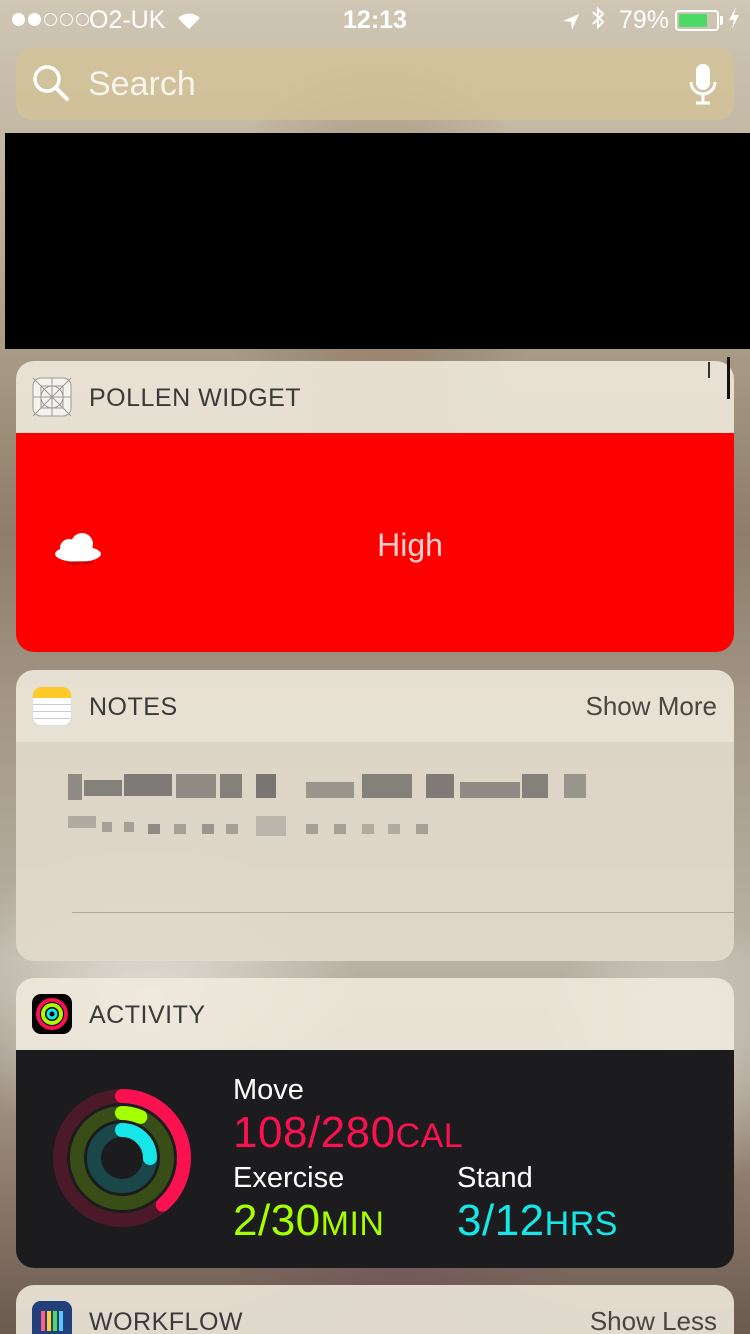 The width and height of the screenshot is (750, 1334). I want to click on workflow-widget-header: WORKFLOW Show Less, so click(375, 1309).